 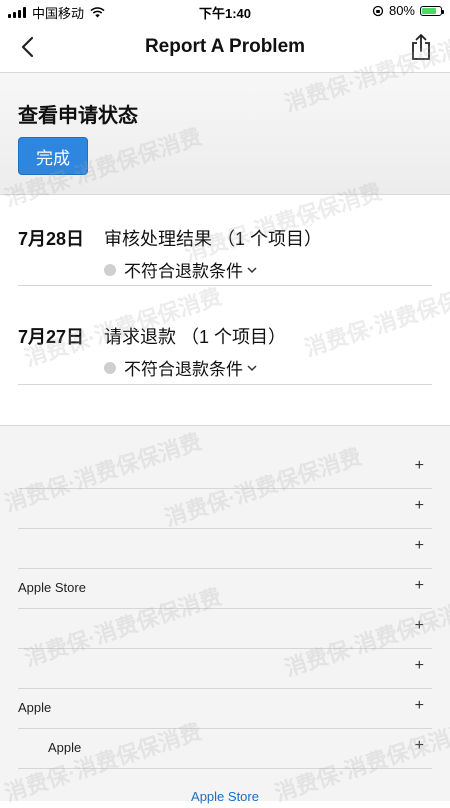 I want to click on footer-row: Apple Store +, so click(x=225, y=588).